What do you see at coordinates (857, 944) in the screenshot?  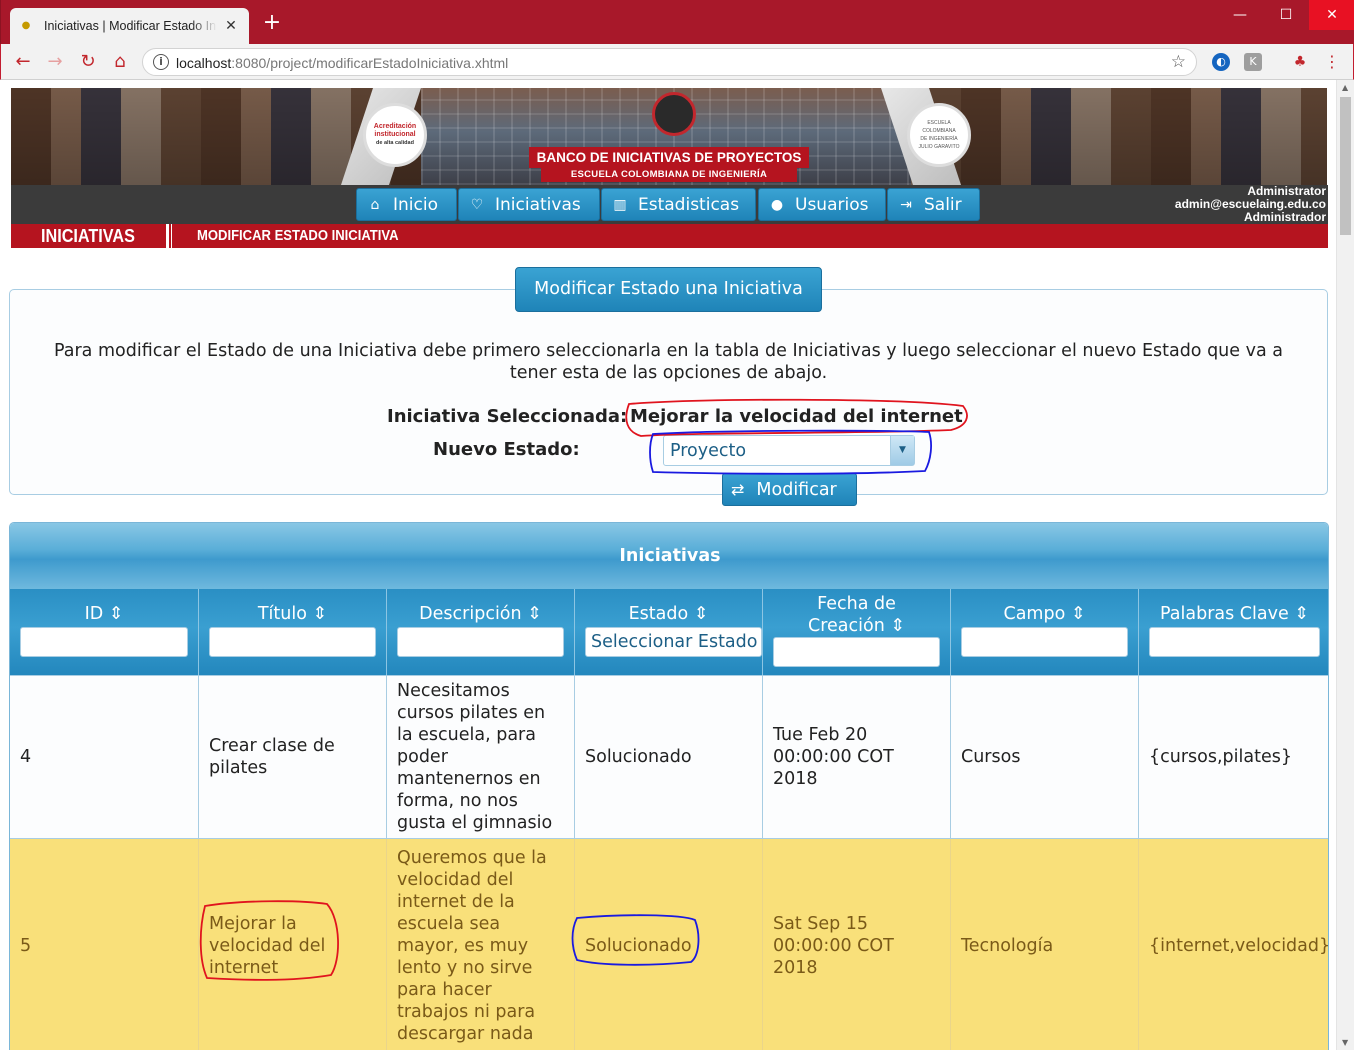 I see `cell-fecha: Sat Sep 15 00:00:00 COT 2018` at bounding box center [857, 944].